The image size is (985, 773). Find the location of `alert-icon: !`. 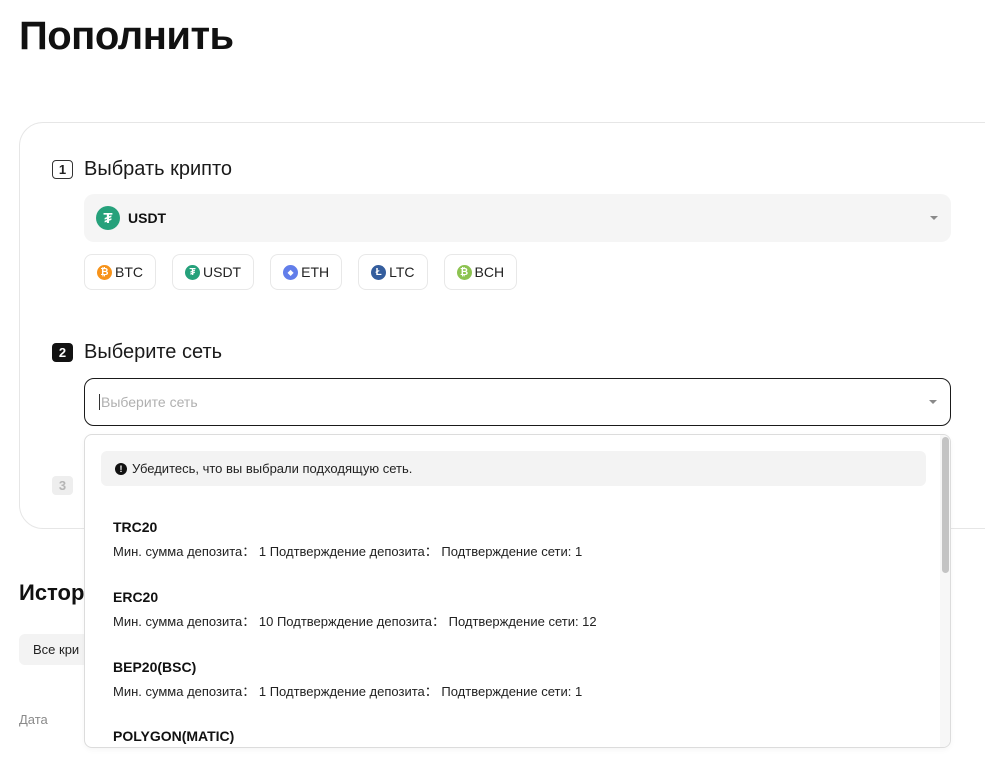

alert-icon: ! is located at coordinates (121, 468).